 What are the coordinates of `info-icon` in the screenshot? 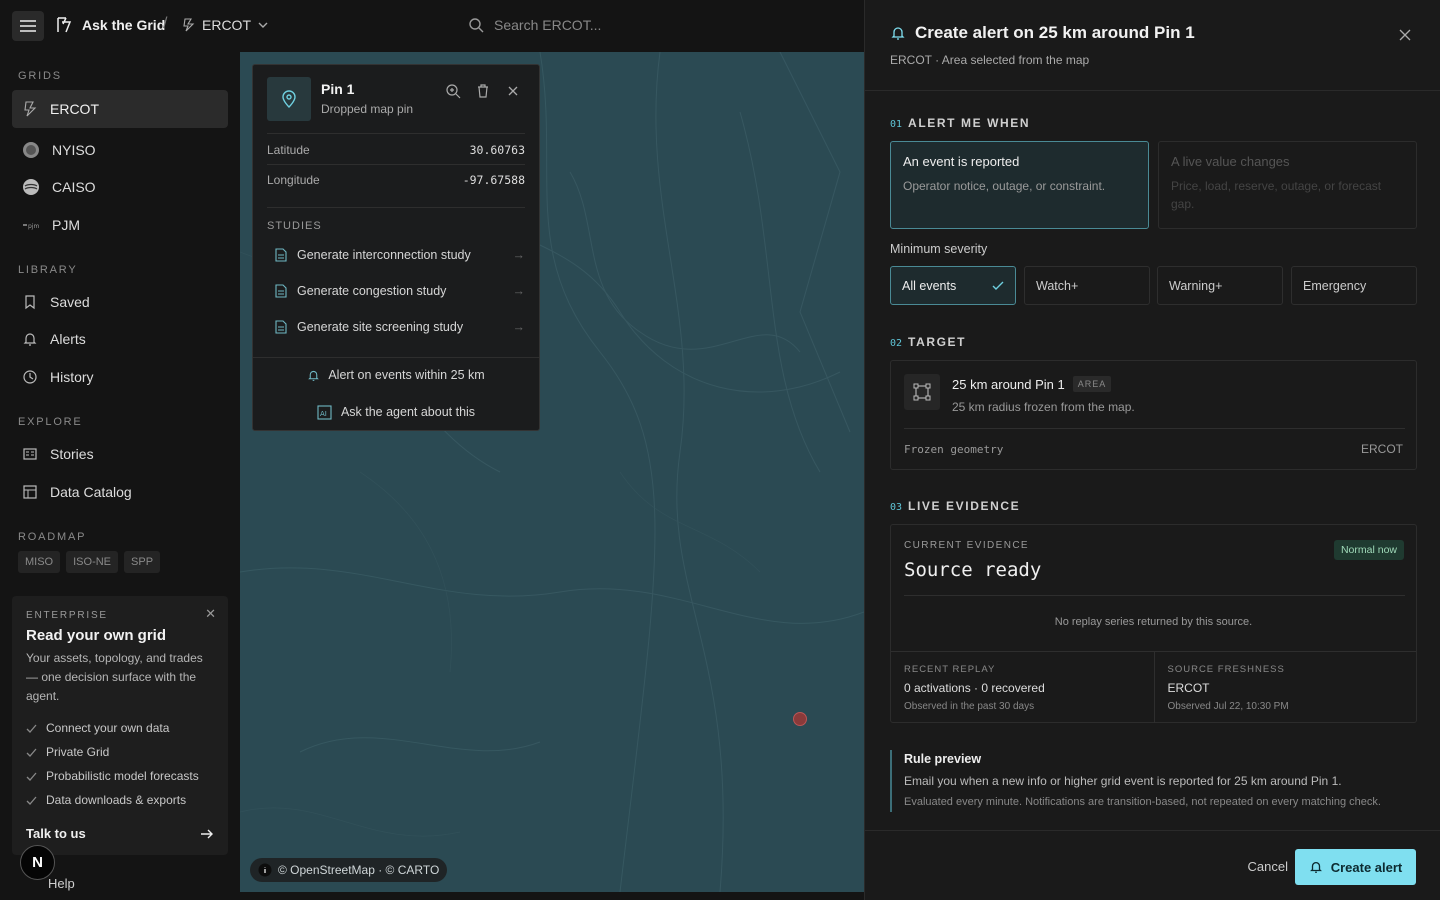 It's located at (265, 870).